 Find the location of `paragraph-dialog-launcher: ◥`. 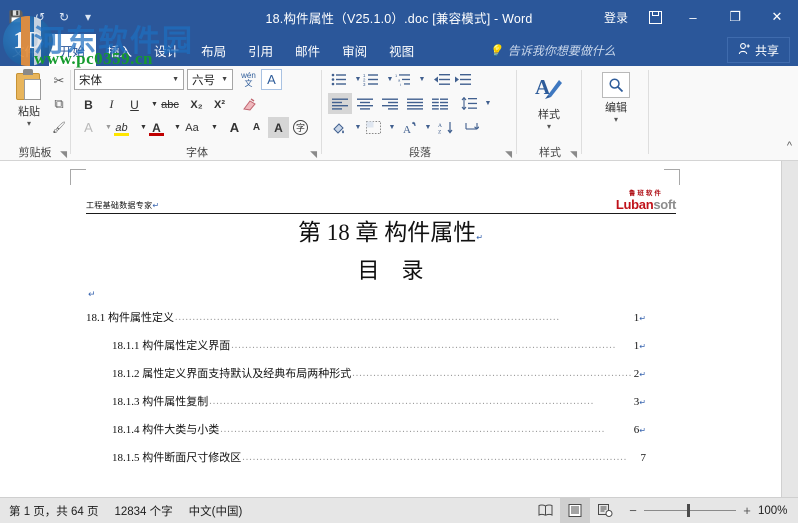

paragraph-dialog-launcher: ◥ is located at coordinates (508, 154).